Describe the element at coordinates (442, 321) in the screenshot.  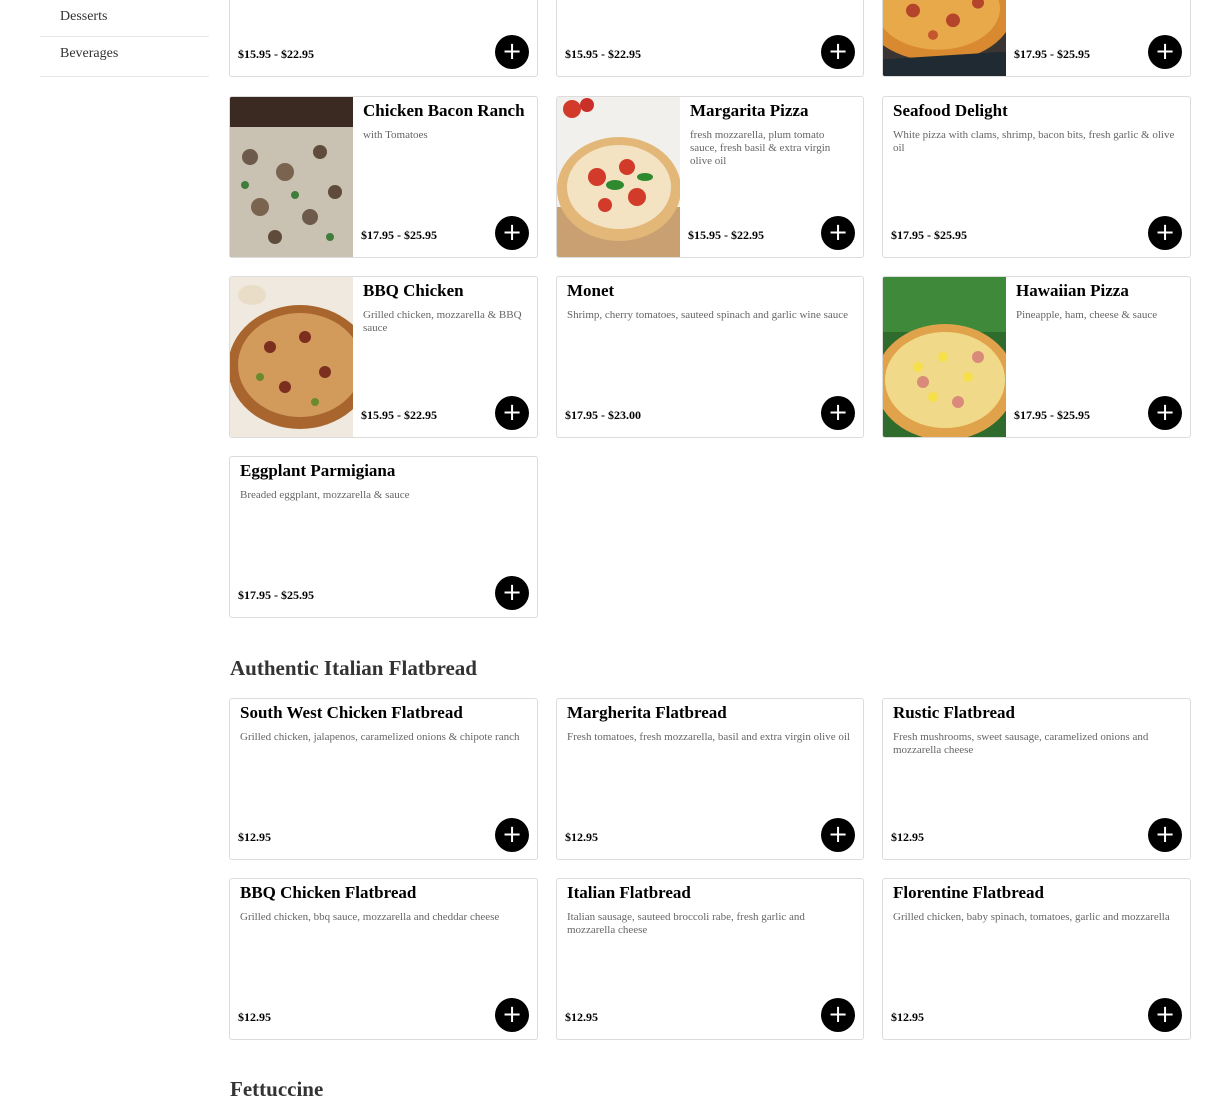
I see `item-description: Grilled chicken, mozzarella & BBQ sauce` at that location.